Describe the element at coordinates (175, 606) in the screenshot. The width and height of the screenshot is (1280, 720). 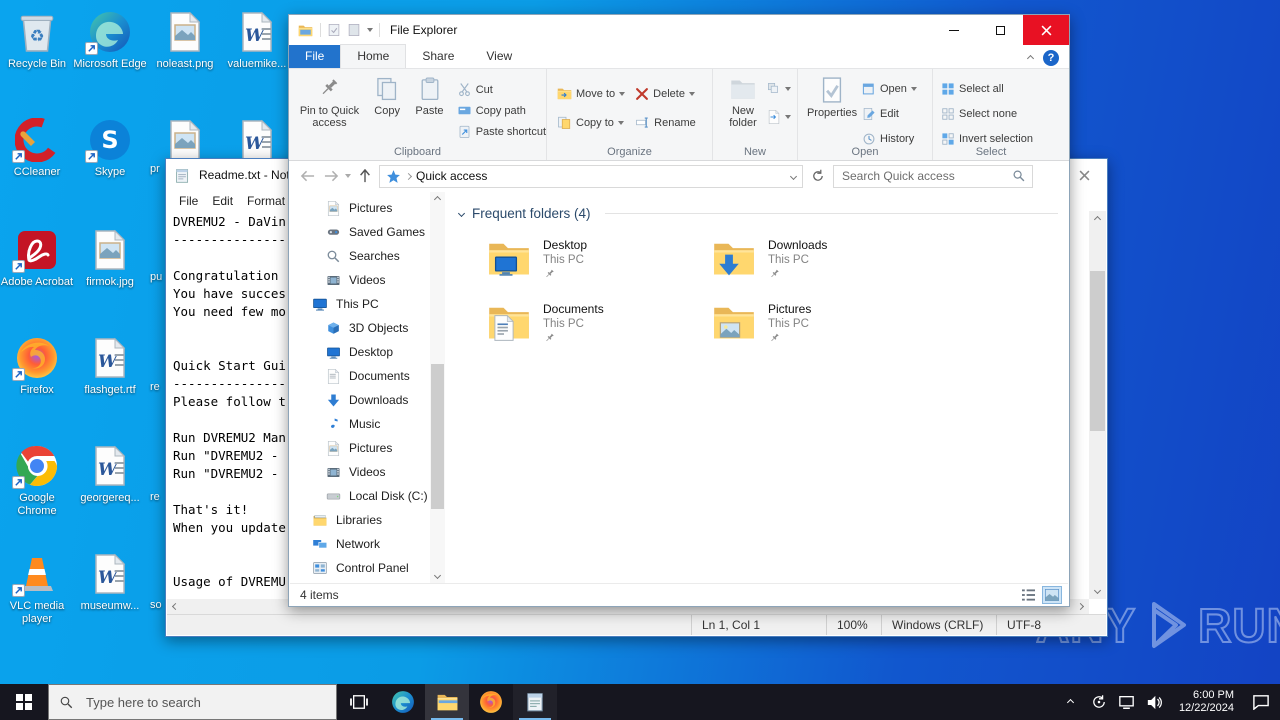
I see `scroll-left-icon` at that location.